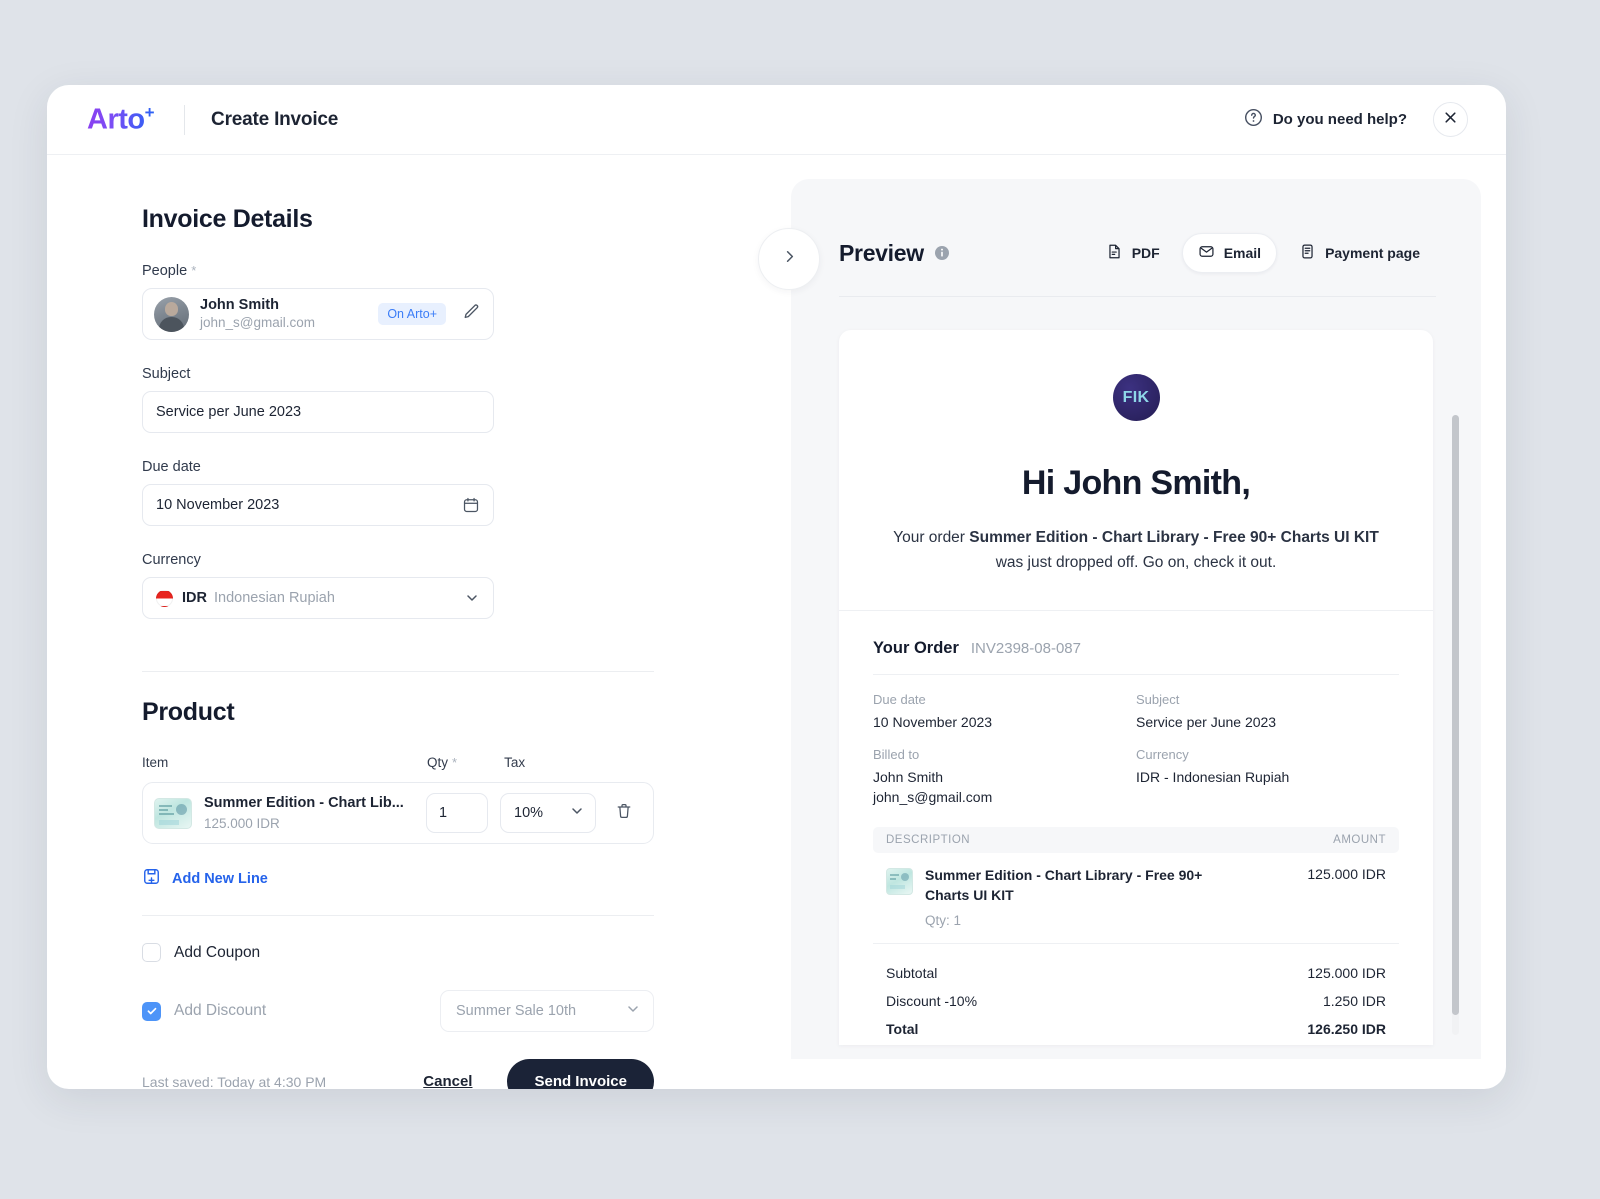 This screenshot has height=1199, width=1600. Describe the element at coordinates (257, 314) in the screenshot. I see `people-info: John Smith john_s@gmail.com` at that location.